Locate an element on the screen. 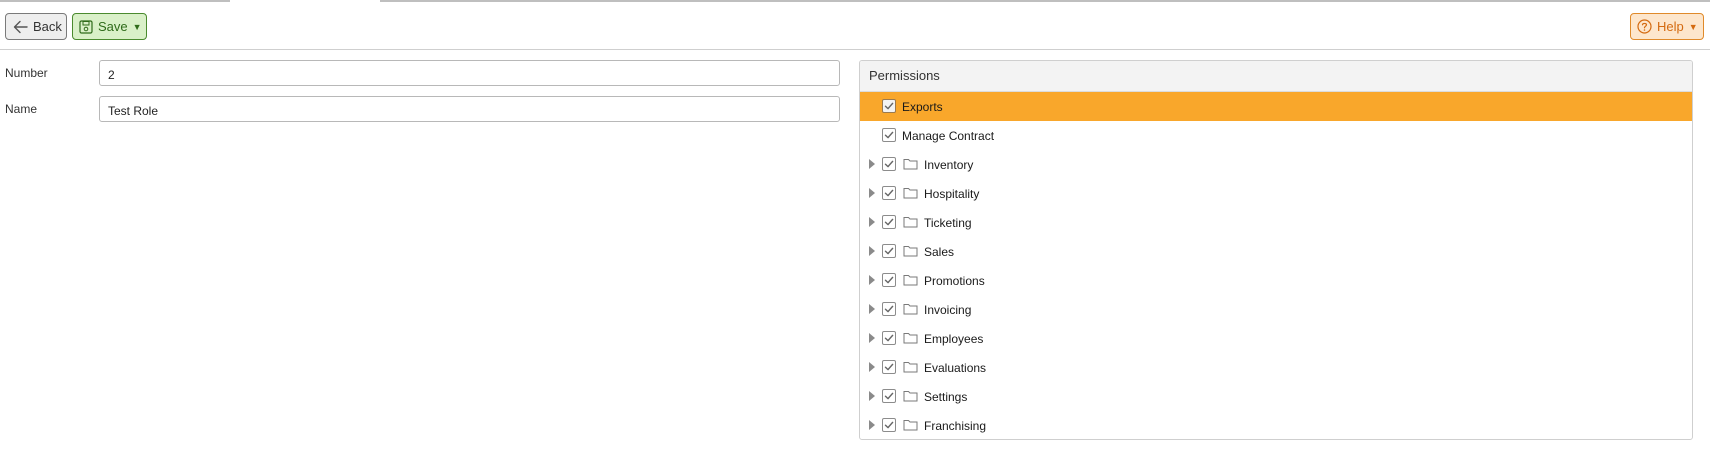  tree-item-label: Promotions is located at coordinates (954, 281).